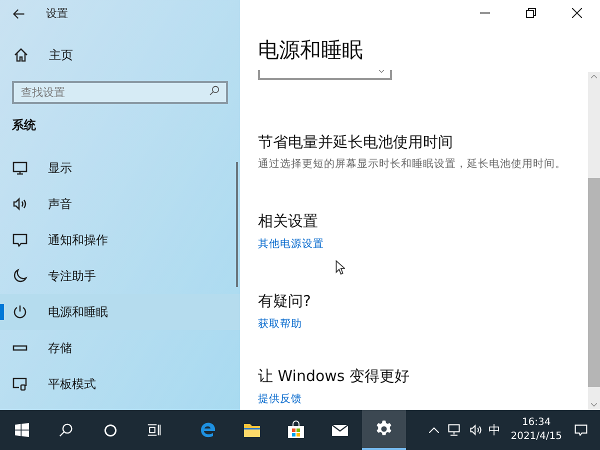  Describe the element at coordinates (531, 13) in the screenshot. I see `restore-icon` at that location.